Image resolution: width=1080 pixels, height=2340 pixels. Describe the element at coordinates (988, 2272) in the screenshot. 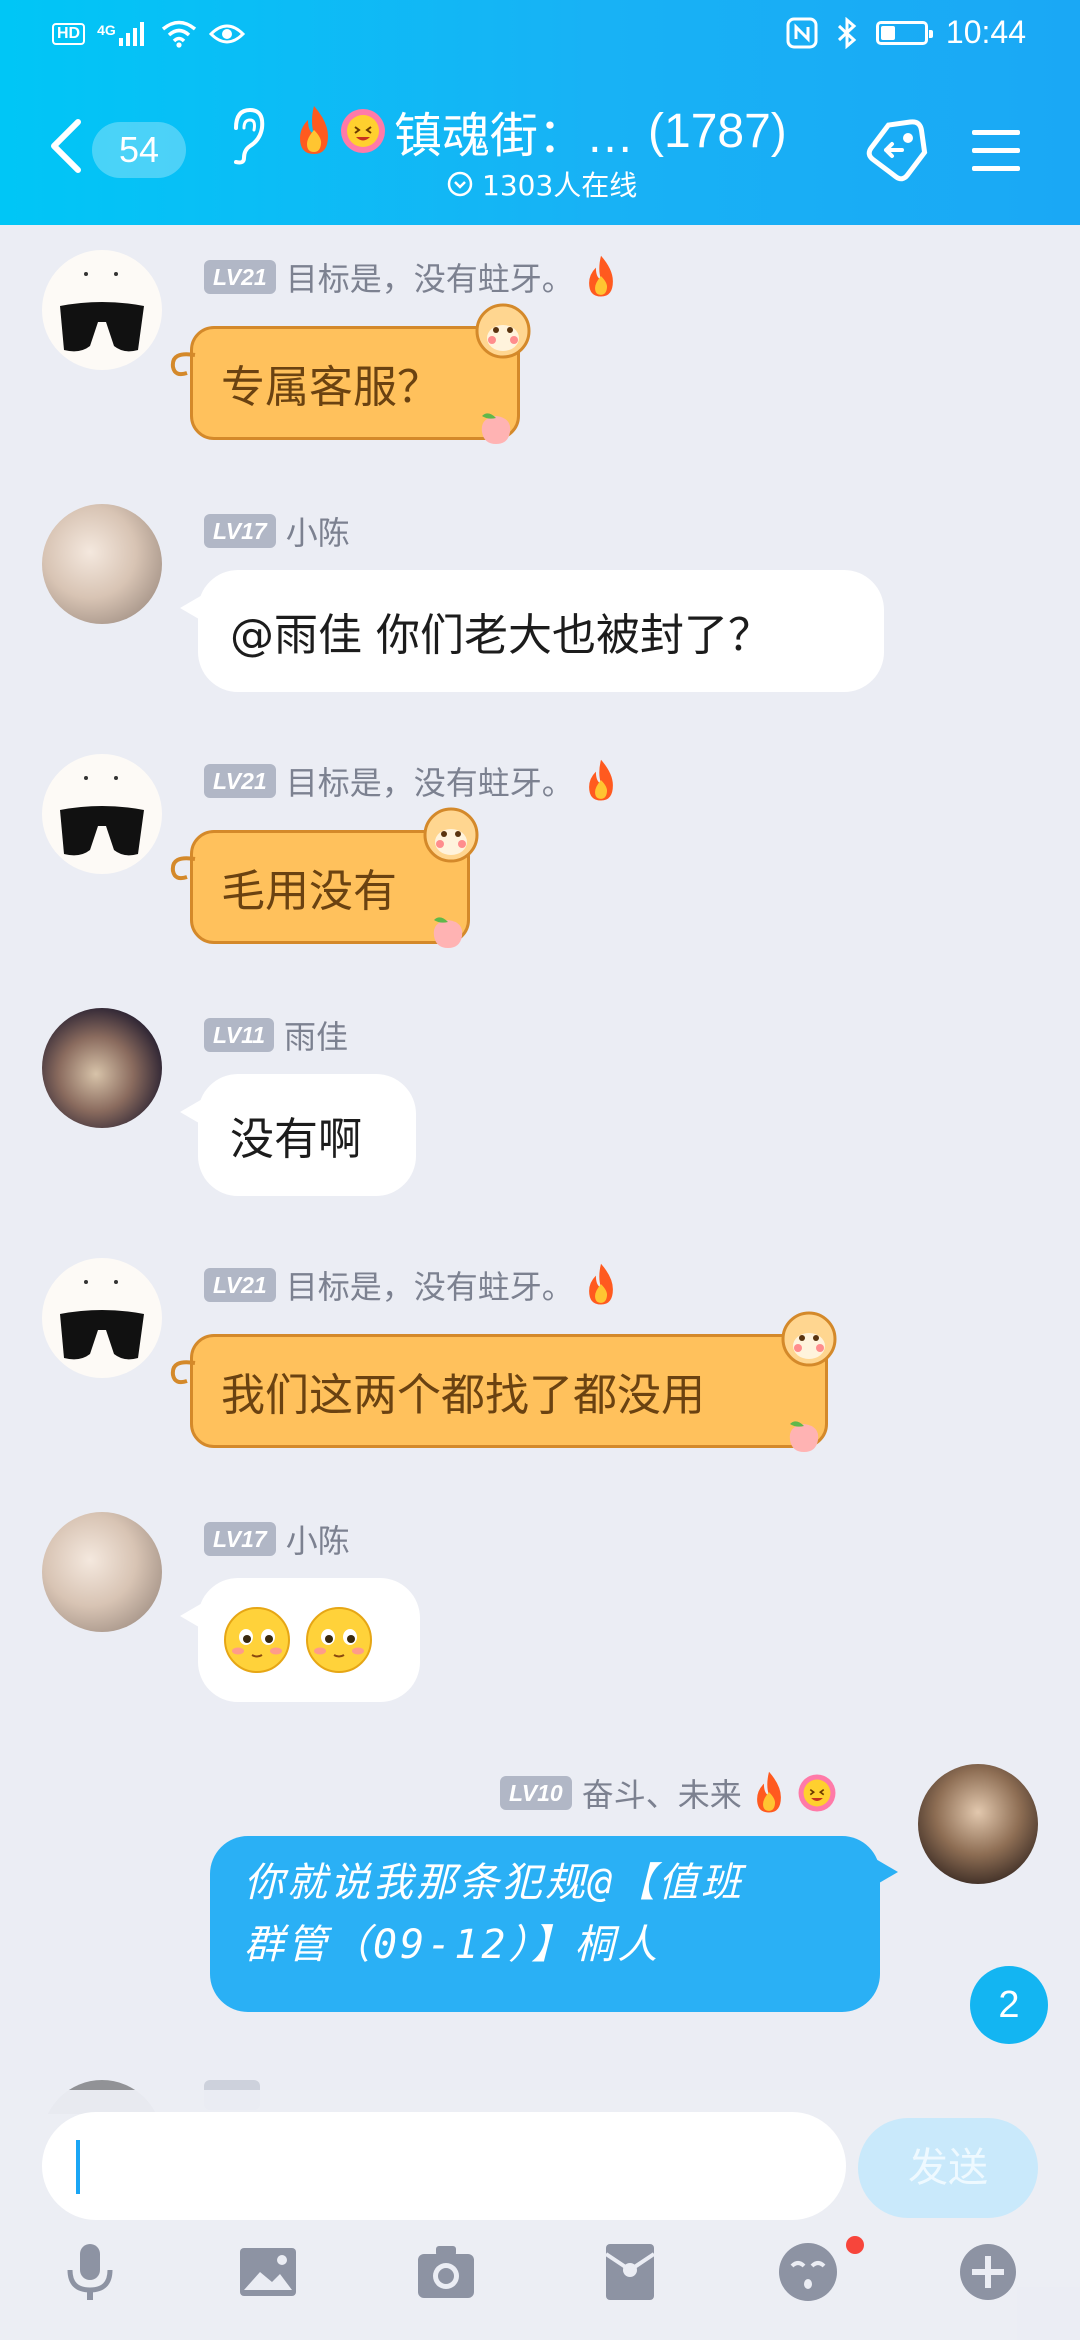

I see `plus-icon` at that location.